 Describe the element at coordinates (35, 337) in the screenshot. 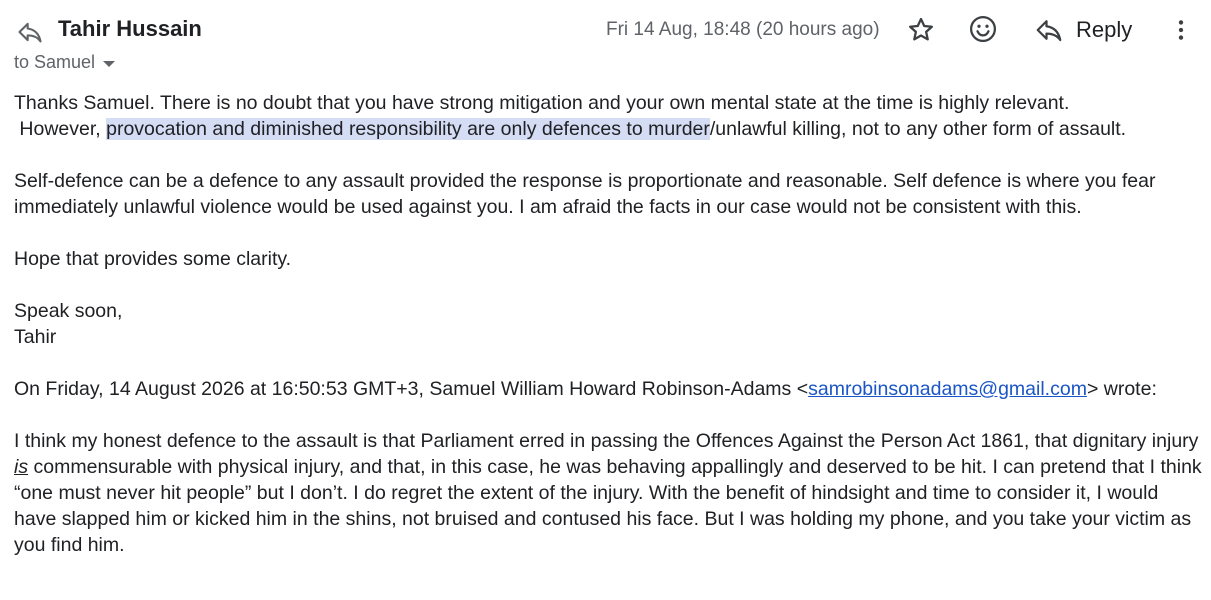

I see `signature: Tahir` at that location.